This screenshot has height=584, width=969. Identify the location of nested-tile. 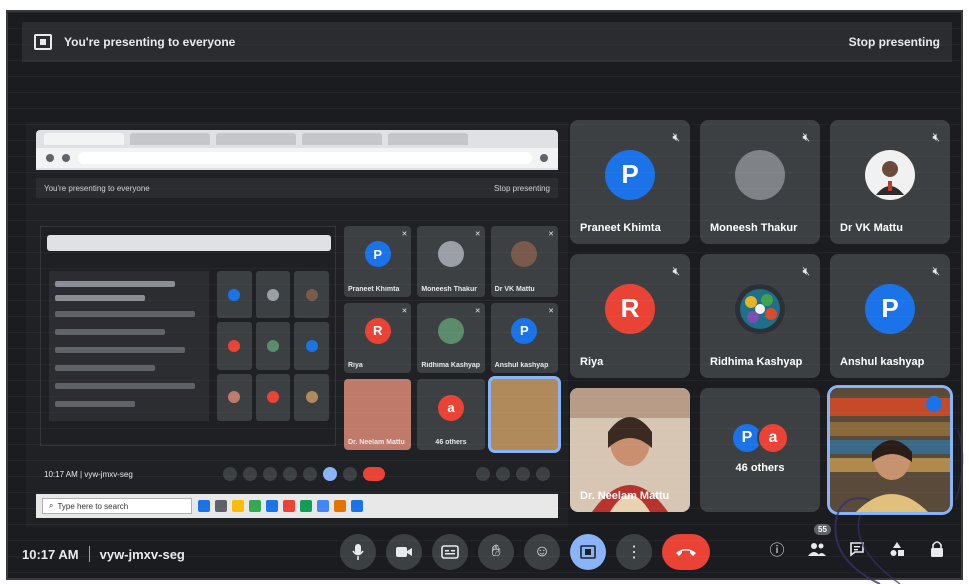
(524, 414).